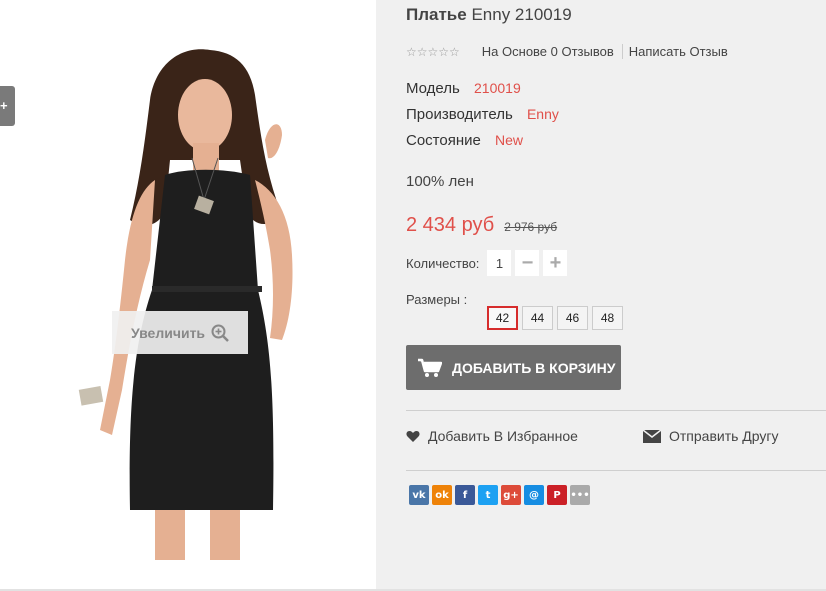  I want to click on cart-icon, so click(430, 367).